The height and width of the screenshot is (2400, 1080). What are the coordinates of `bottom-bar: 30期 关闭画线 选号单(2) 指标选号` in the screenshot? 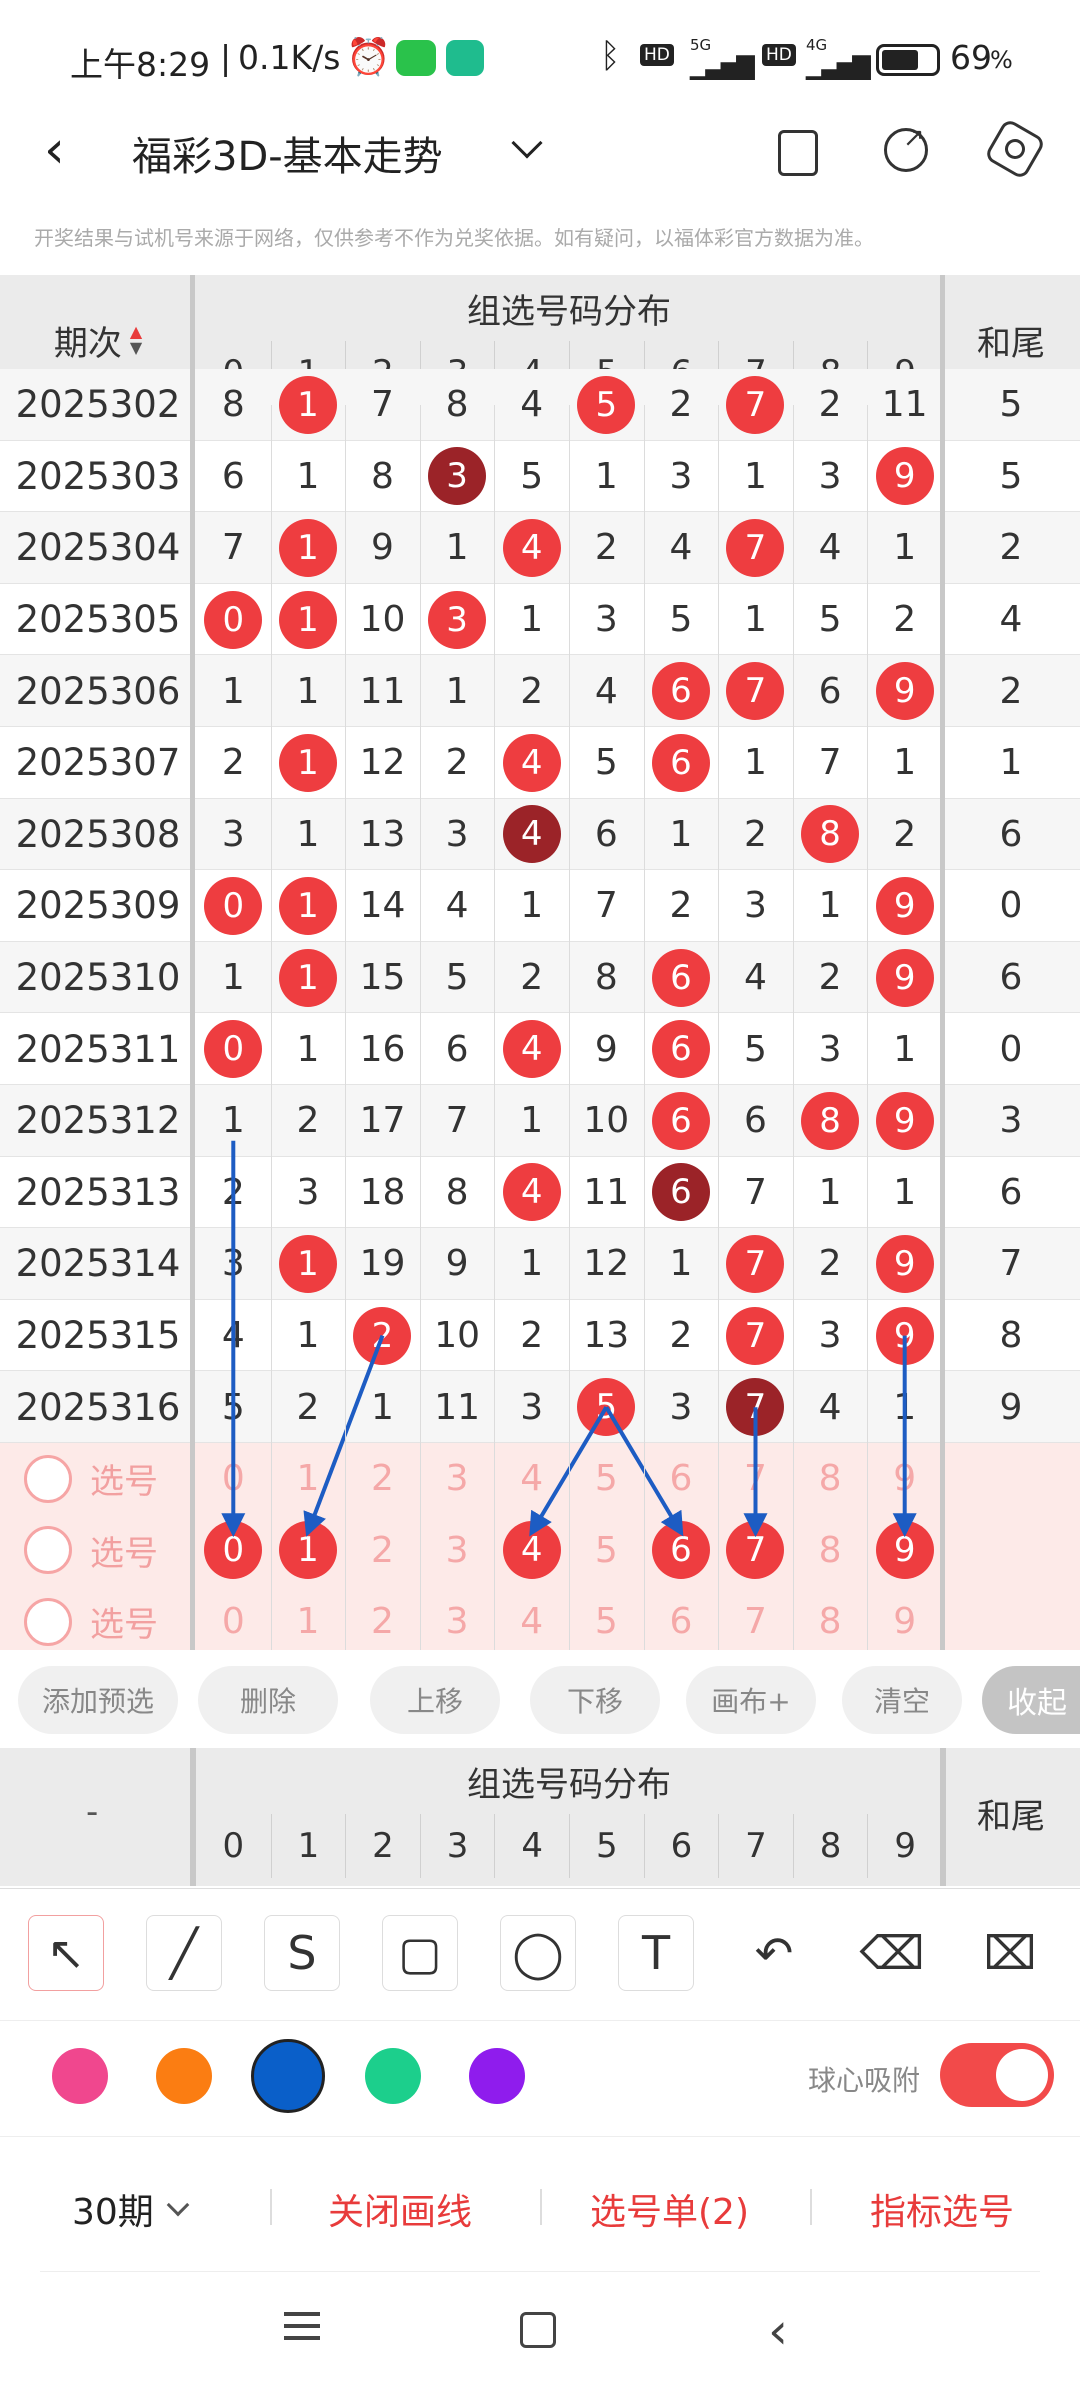 It's located at (540, 2206).